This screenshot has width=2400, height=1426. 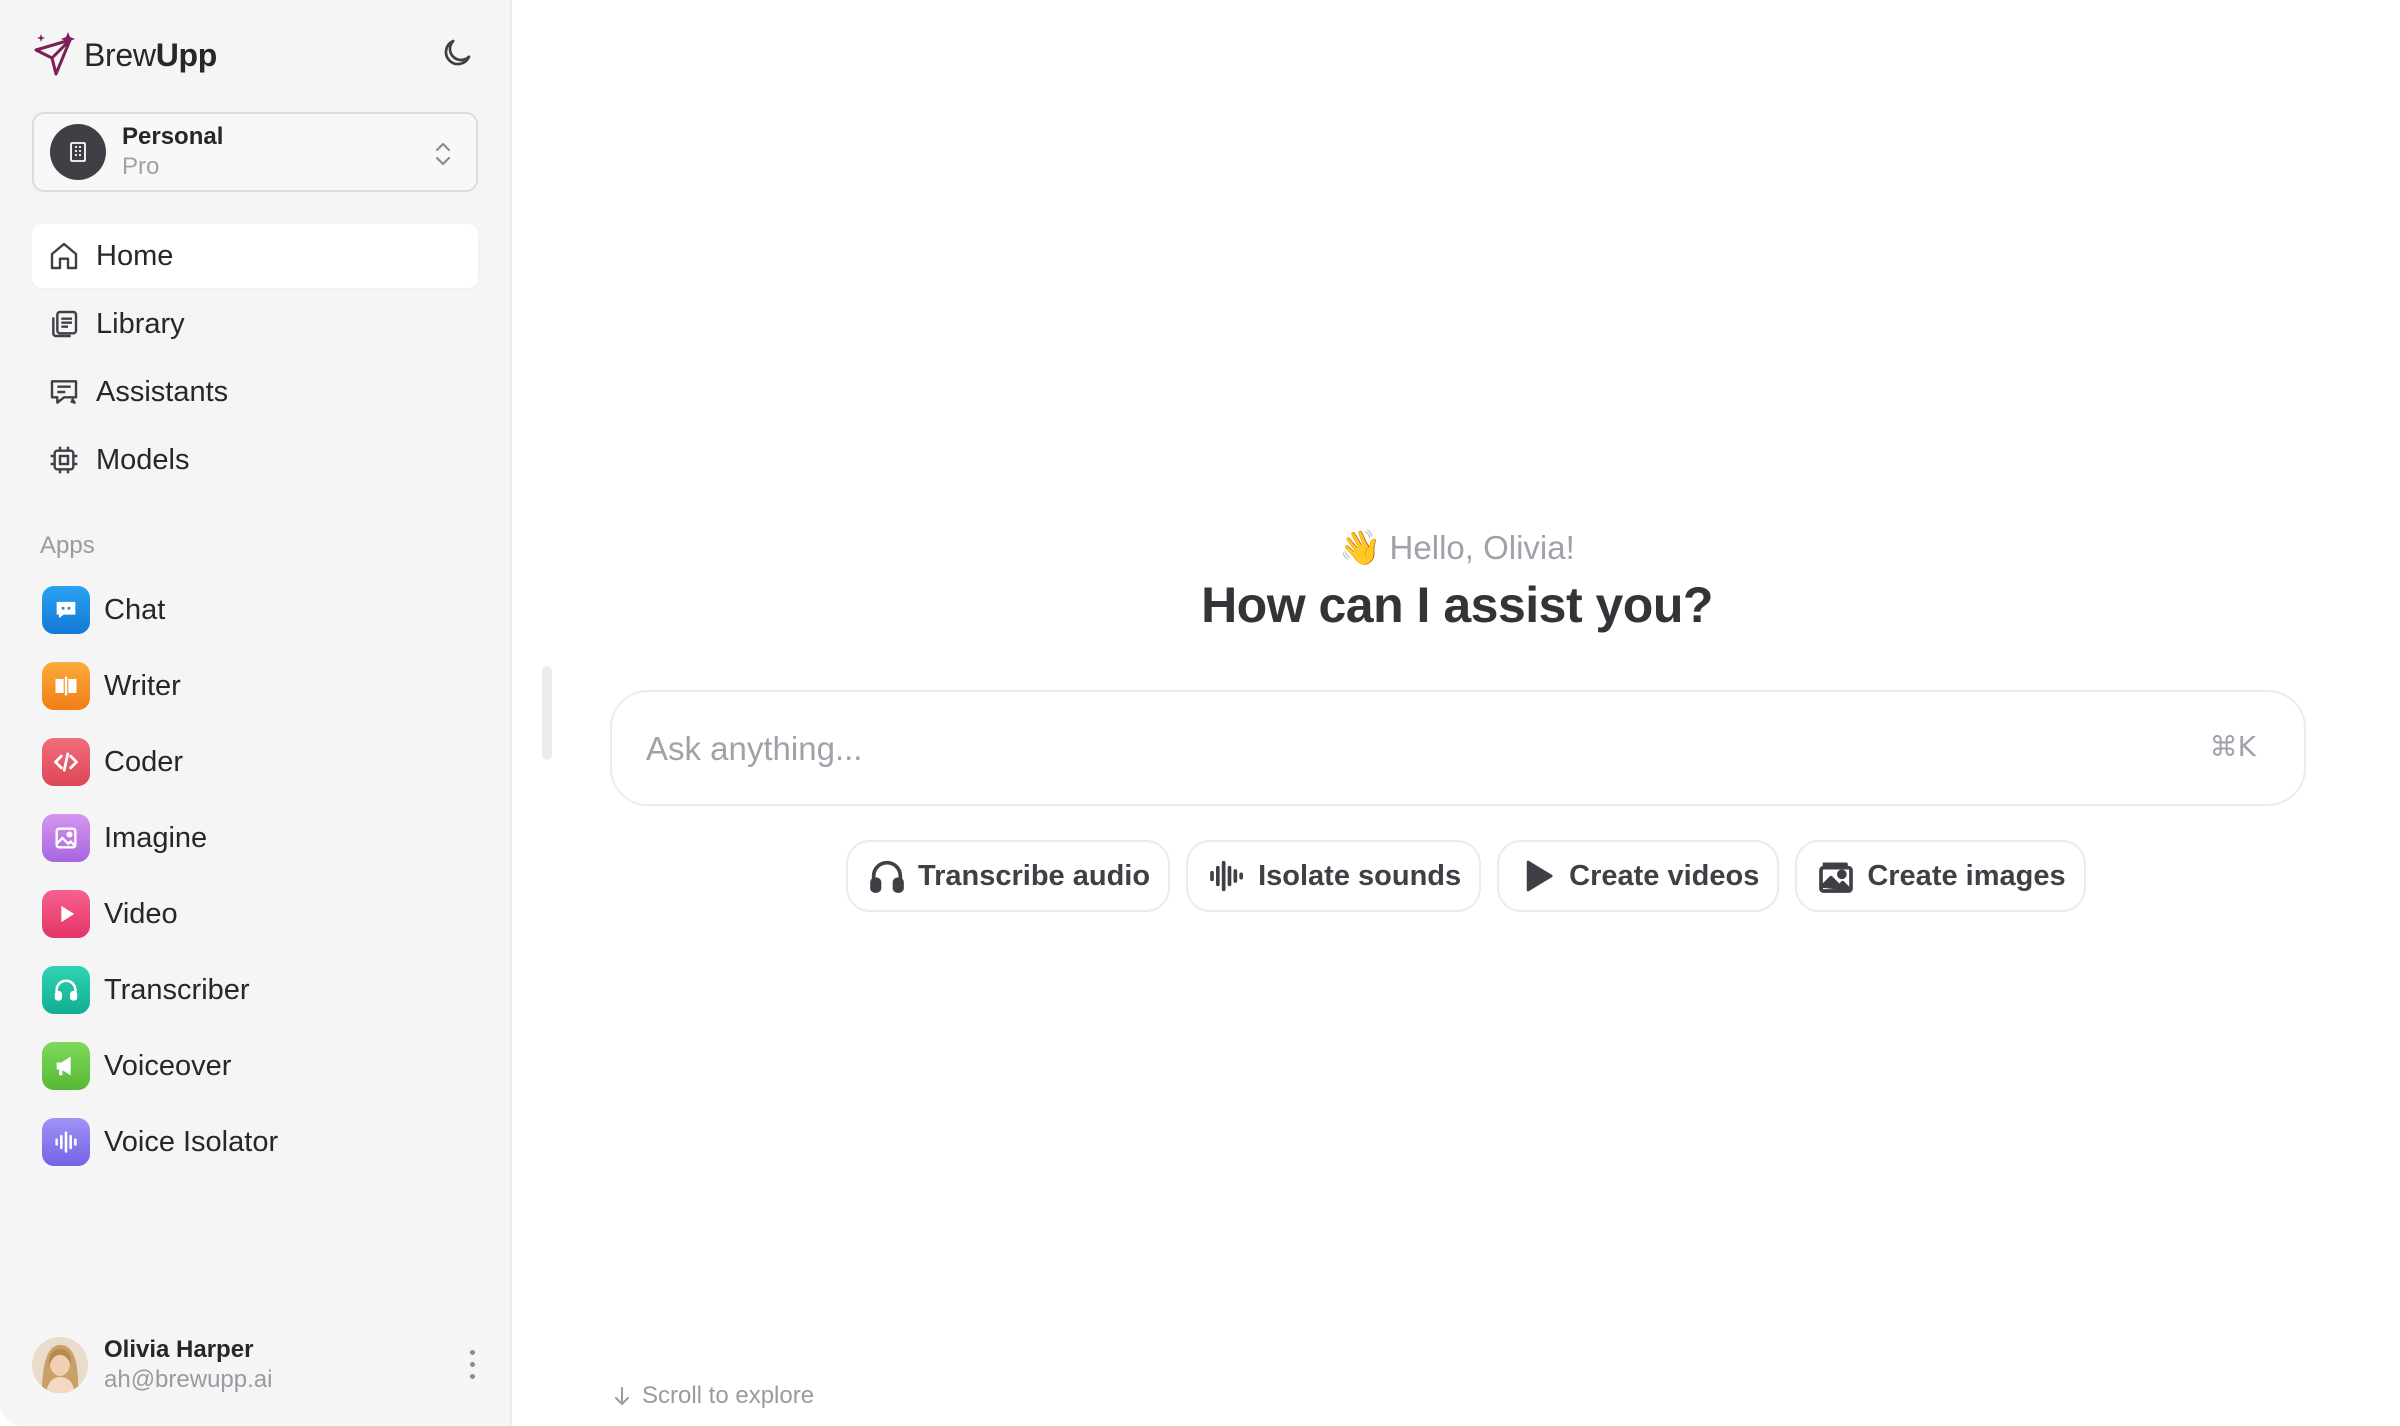 I want to click on more-vertical-icon, so click(x=472, y=1364).